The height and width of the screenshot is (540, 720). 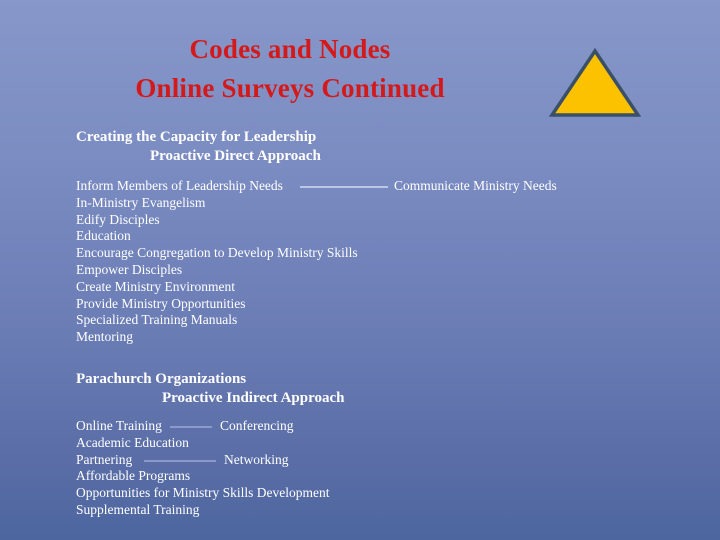 What do you see at coordinates (235, 156) in the screenshot?
I see `section-subheading: Proactive Direct Approach` at bounding box center [235, 156].